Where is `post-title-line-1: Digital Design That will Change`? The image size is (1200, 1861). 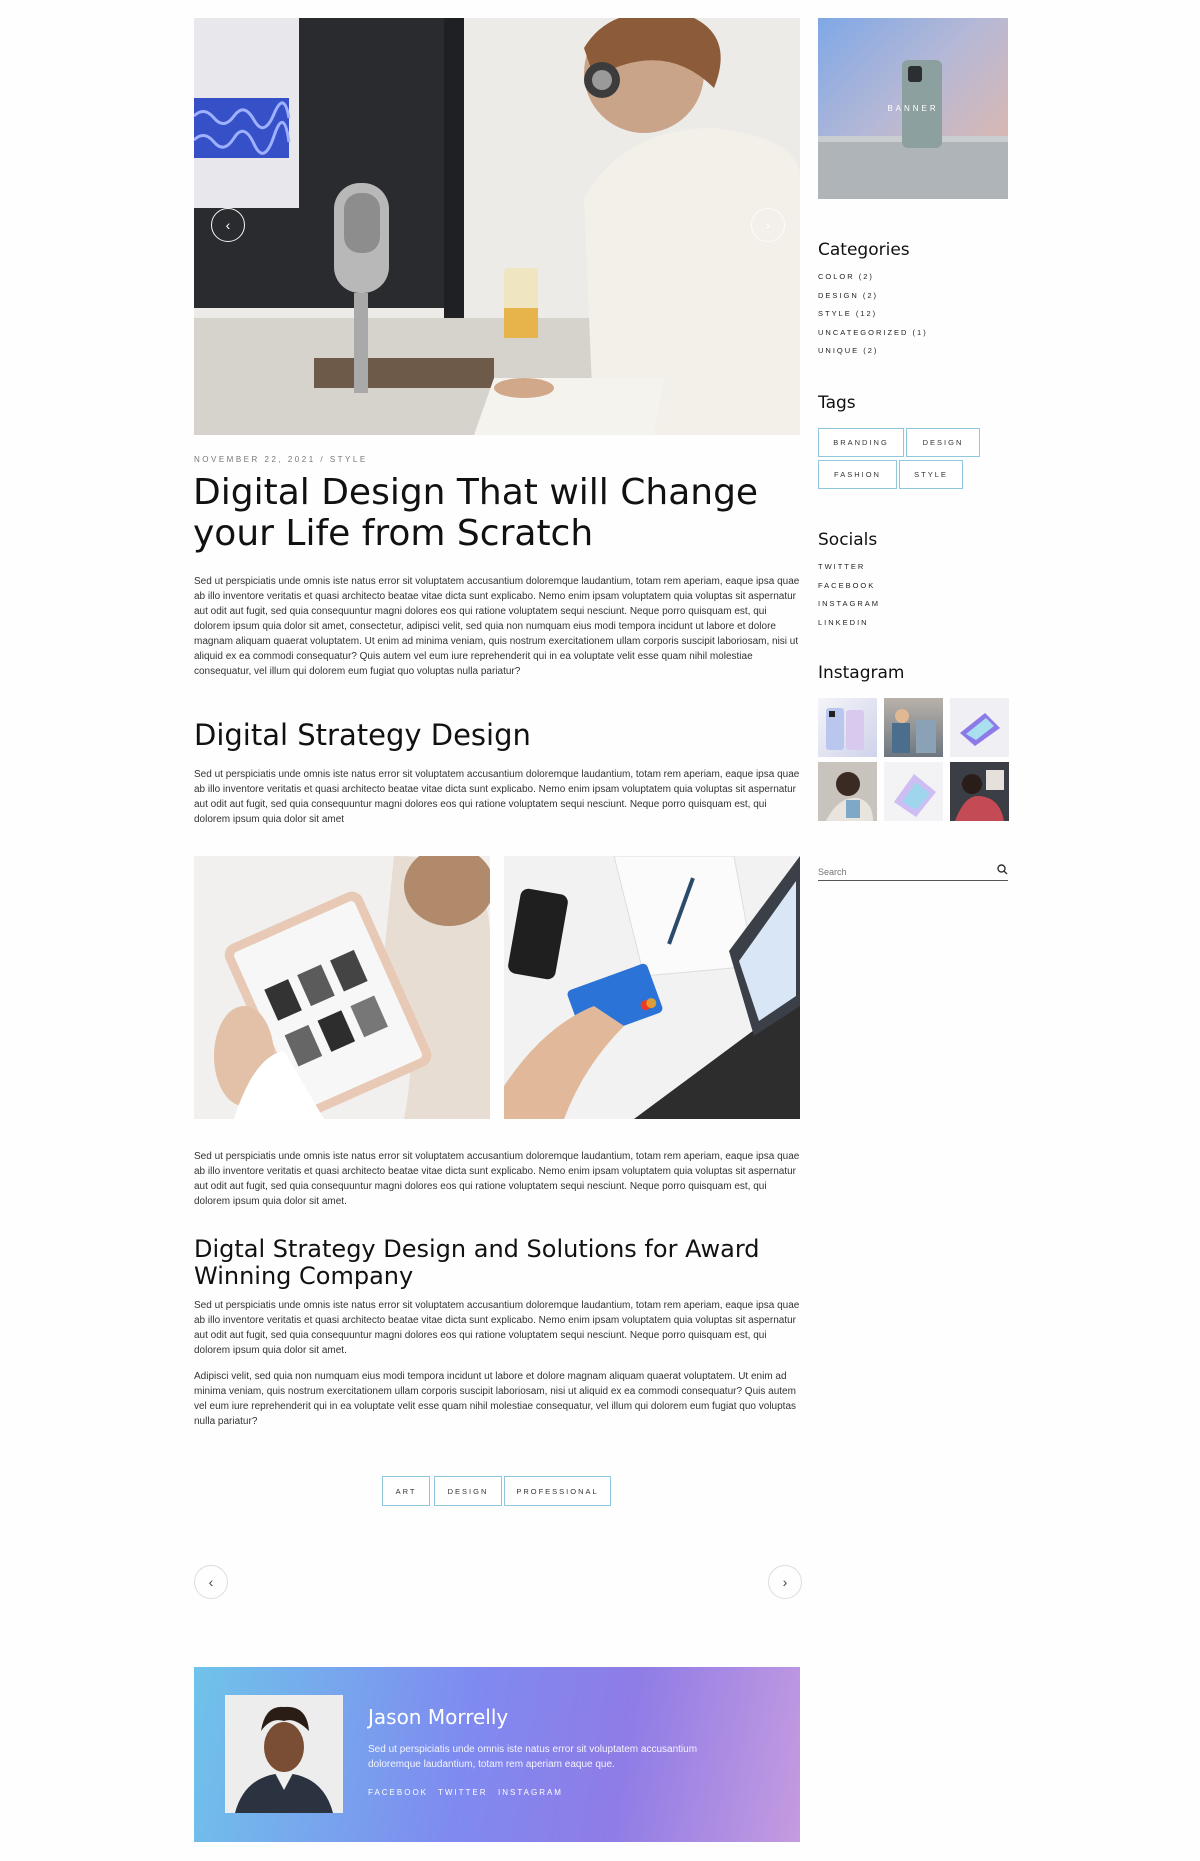 post-title-line-1: Digital Design That will Change is located at coordinates (476, 492).